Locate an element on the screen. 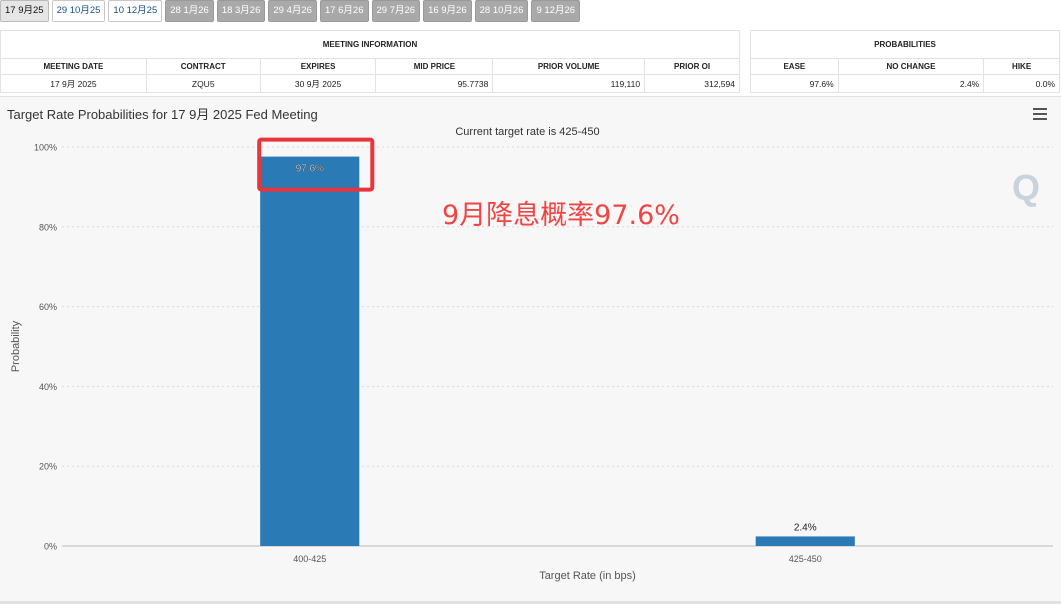 This screenshot has width=1061, height=604. header-no-change: NO CHANGE is located at coordinates (911, 66).